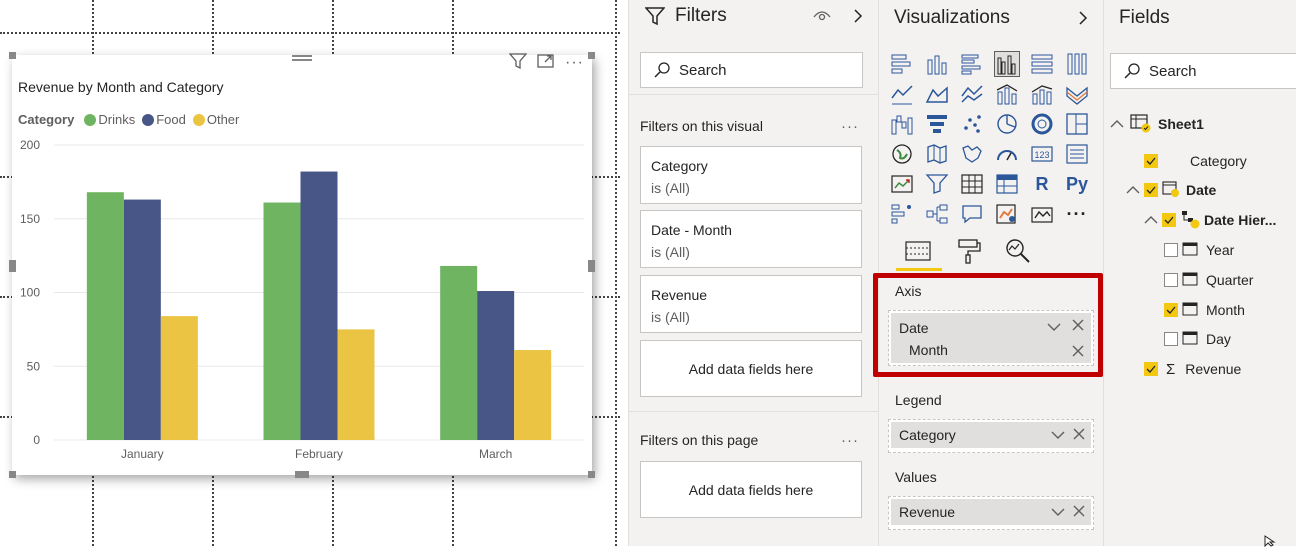  What do you see at coordinates (972, 184) in the screenshot?
I see `table-icon` at bounding box center [972, 184].